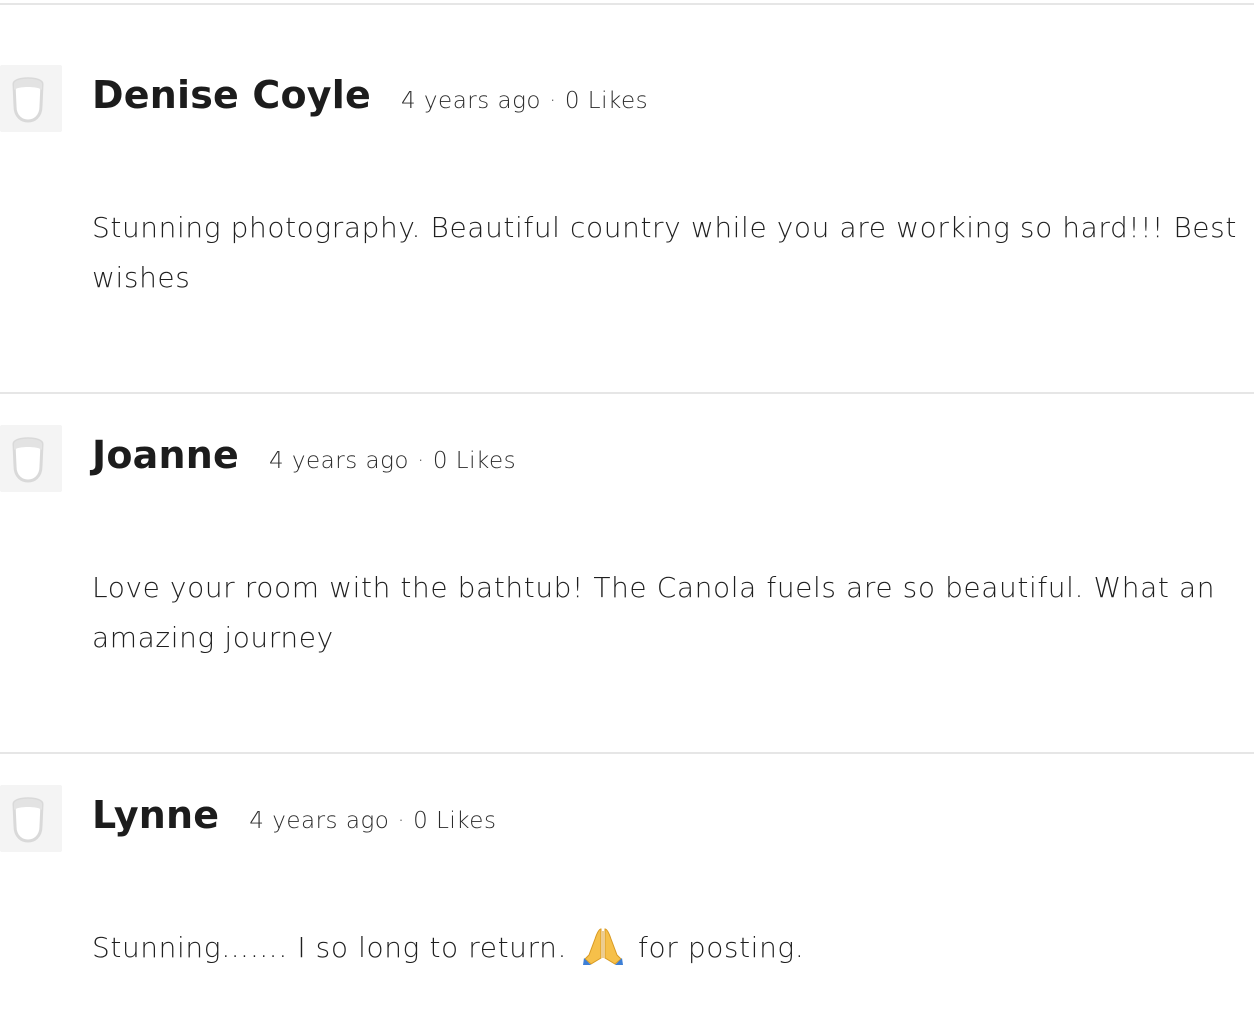 Image resolution: width=1254 pixels, height=1024 pixels. I want to click on folded-hands-emoji, so click(602, 946).